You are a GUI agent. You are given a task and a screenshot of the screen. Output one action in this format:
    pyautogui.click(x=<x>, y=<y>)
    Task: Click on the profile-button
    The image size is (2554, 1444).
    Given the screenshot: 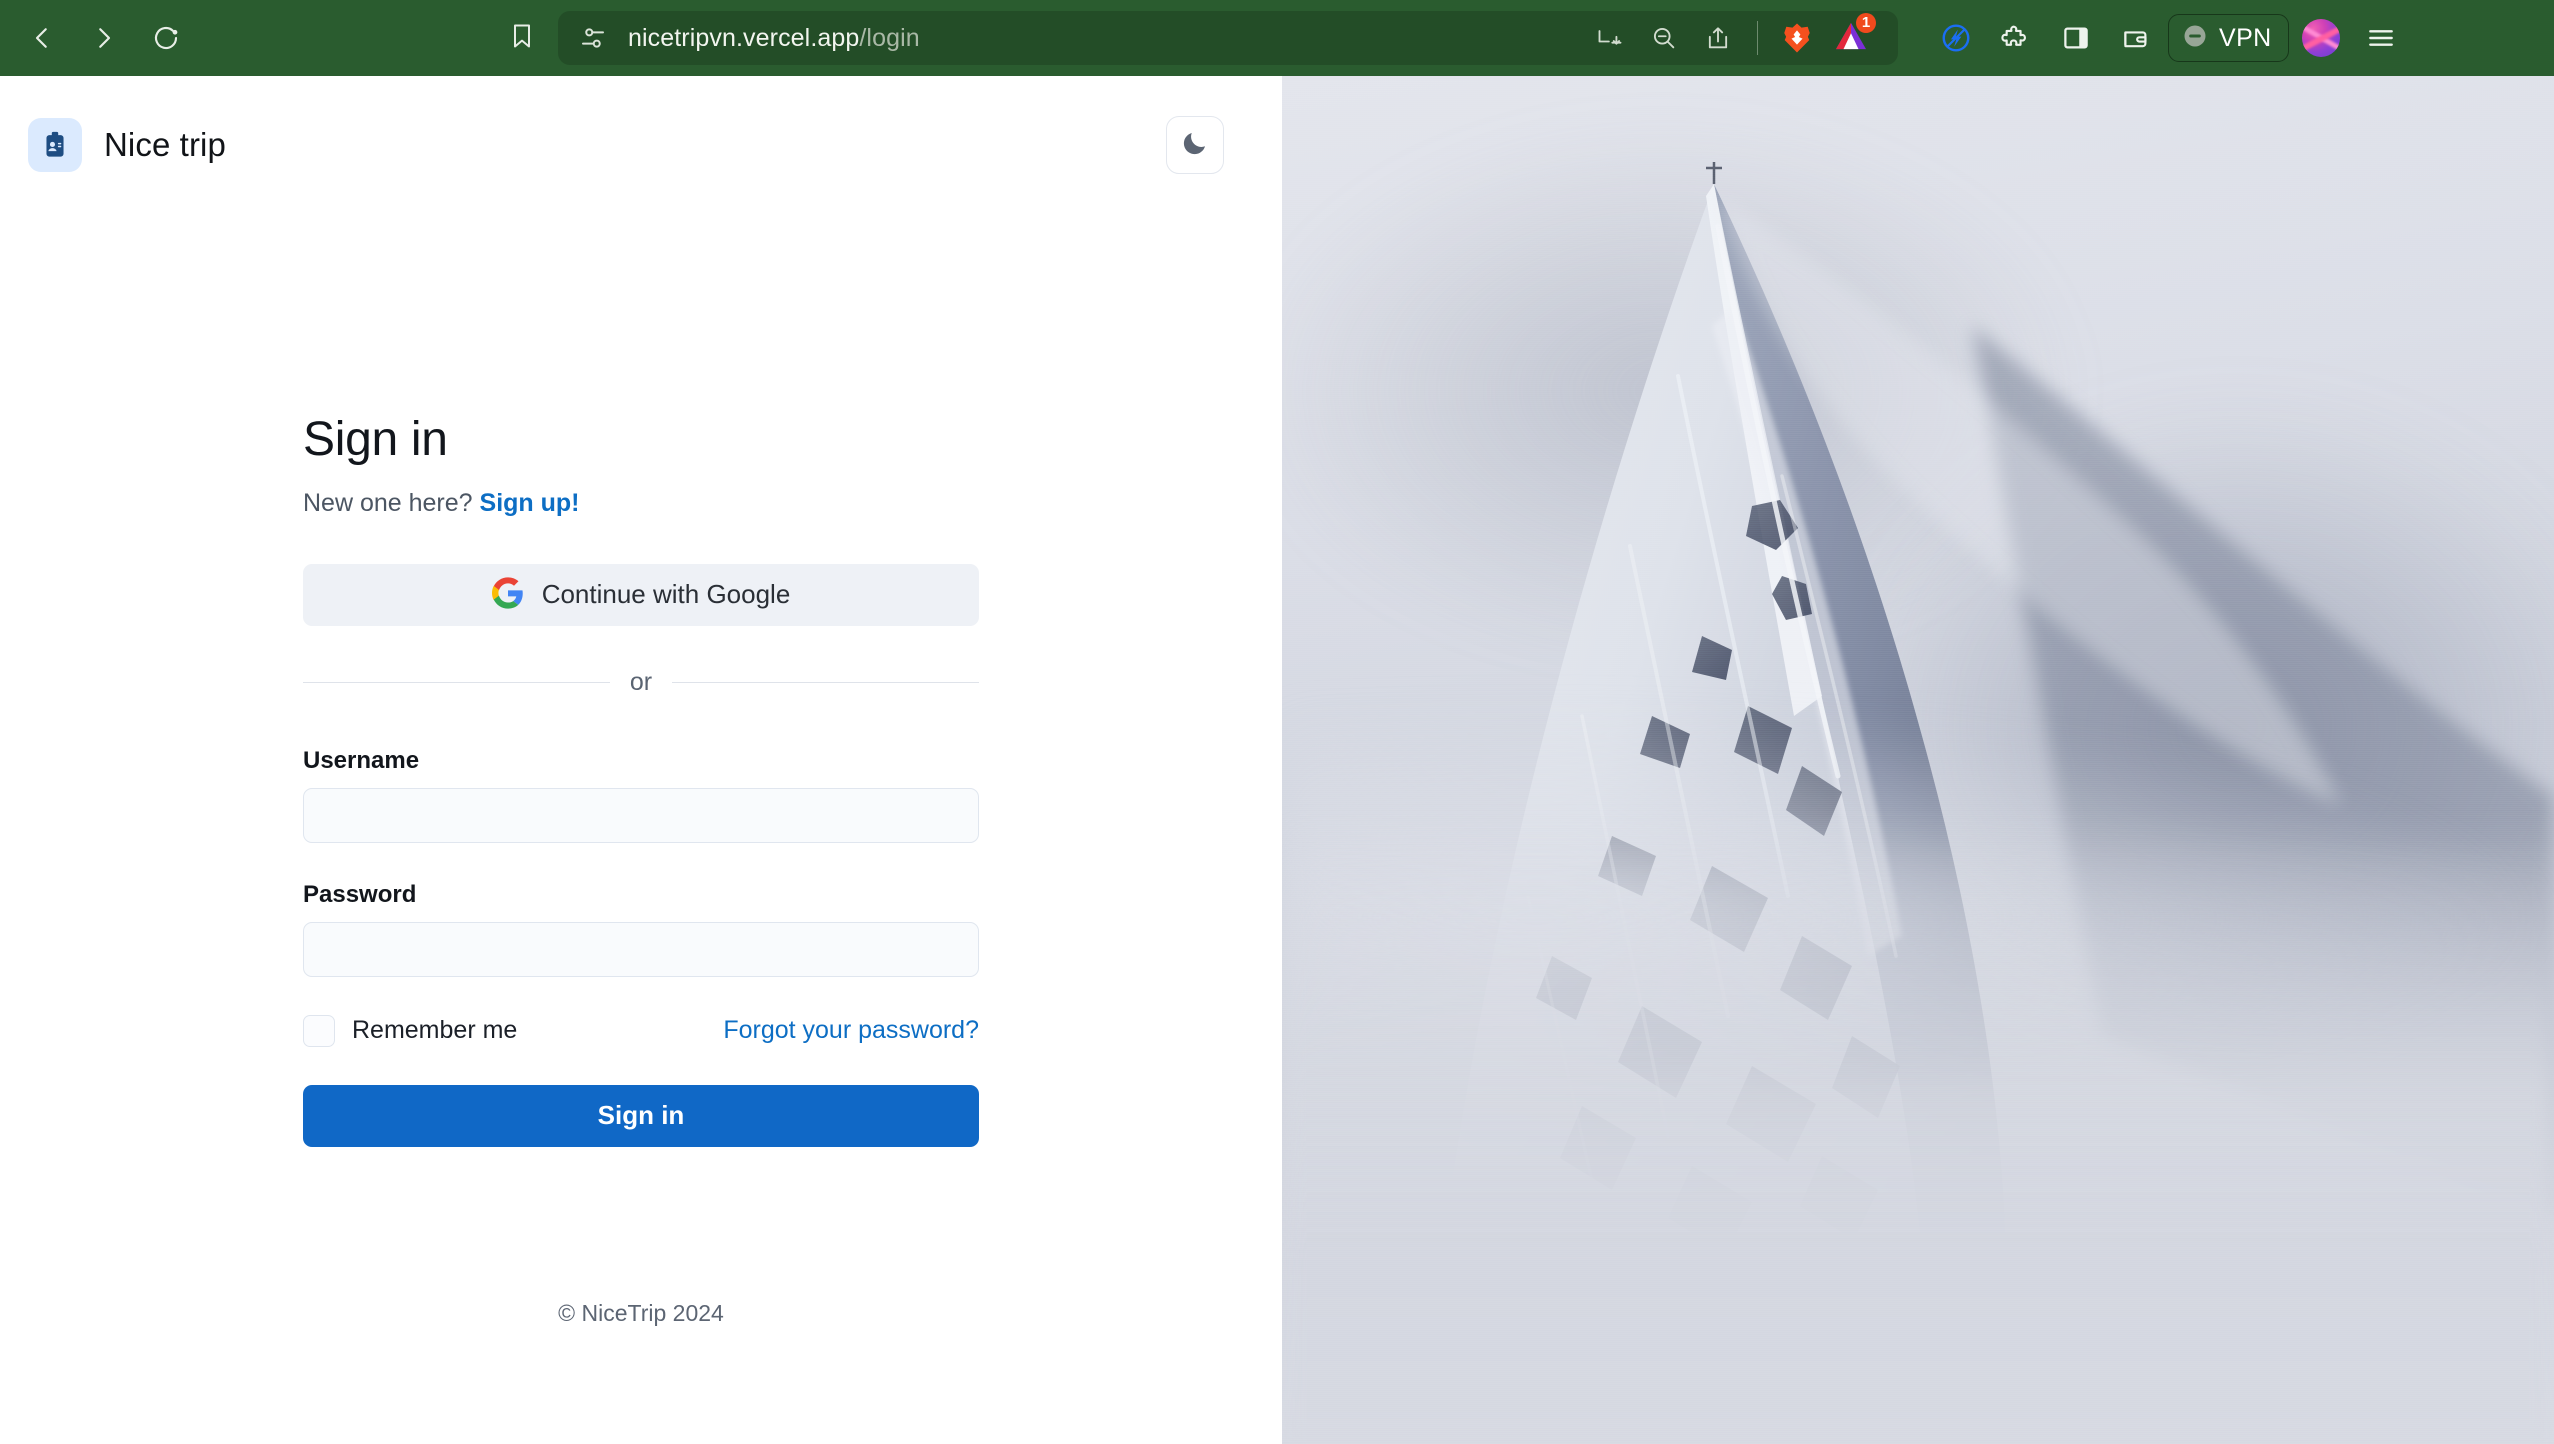 What is the action you would take?
    pyautogui.click(x=2321, y=38)
    